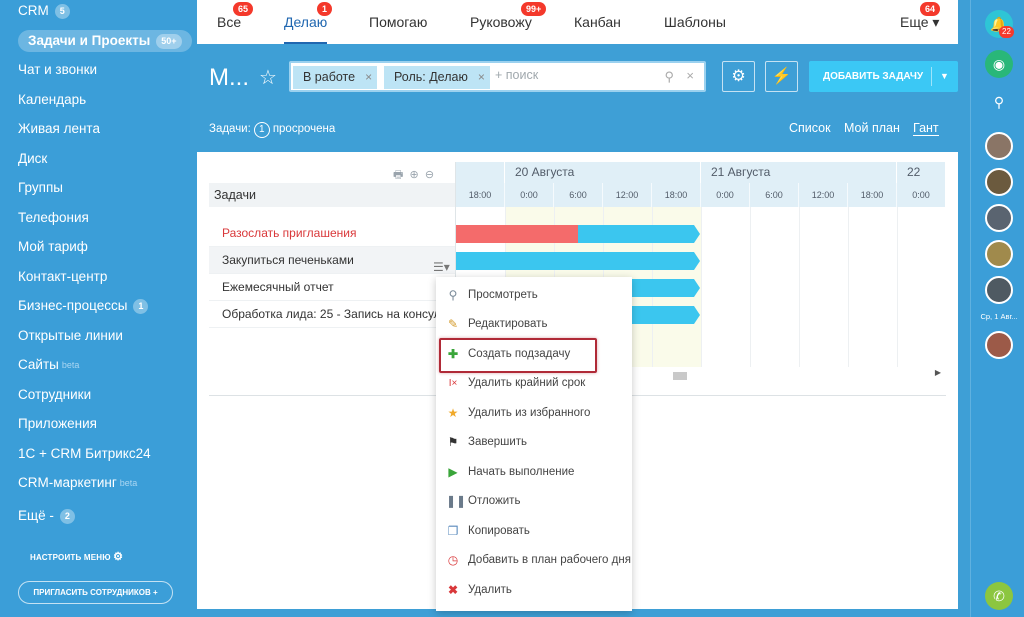  I want to click on deadline-remove-icon: I×, so click(453, 383).